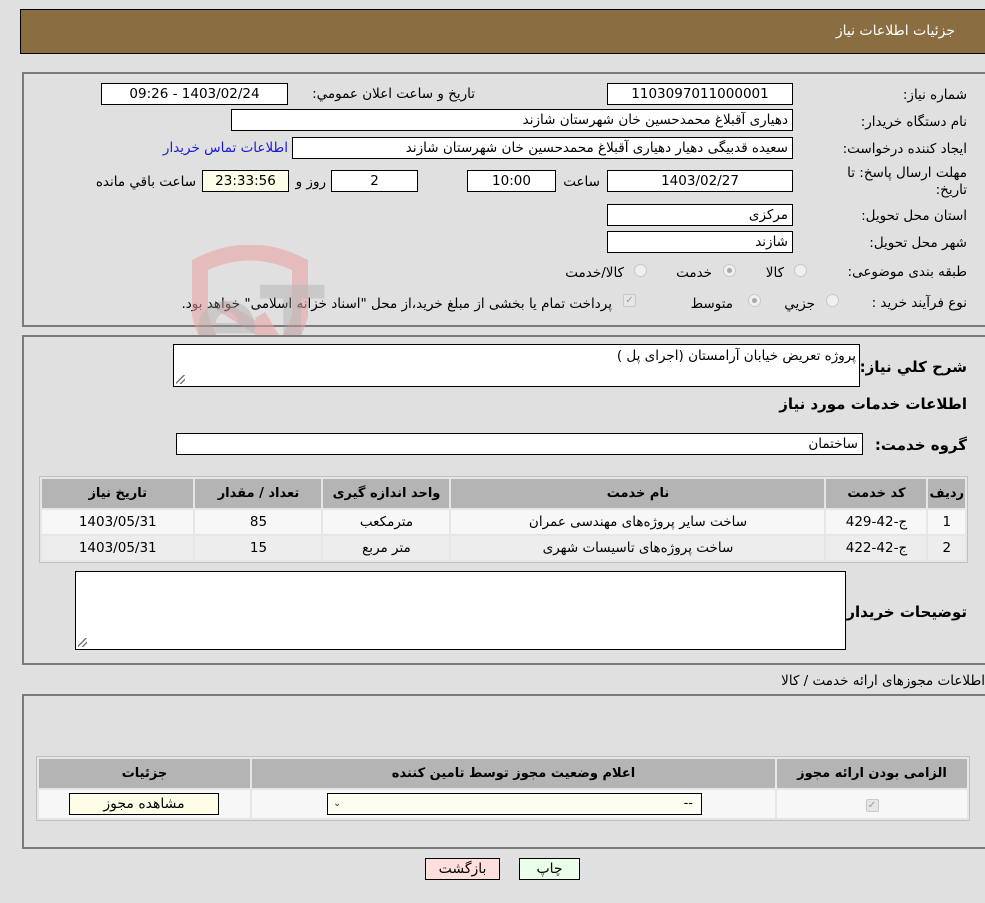  I want to click on view-license-button: مشاهده مجوز, so click(144, 804).